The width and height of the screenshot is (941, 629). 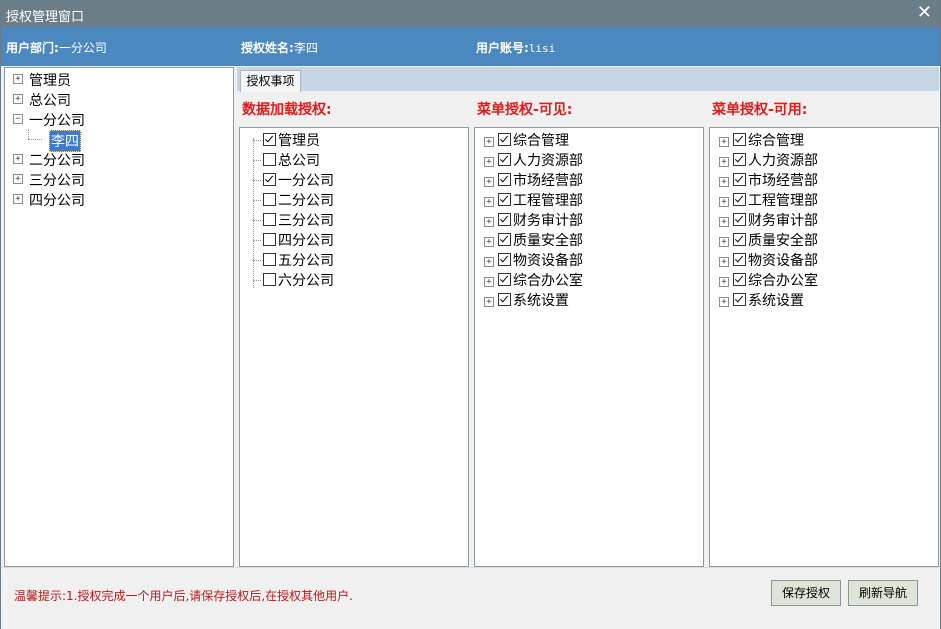 I want to click on checkbox-item: 六分公司, so click(x=293, y=280).